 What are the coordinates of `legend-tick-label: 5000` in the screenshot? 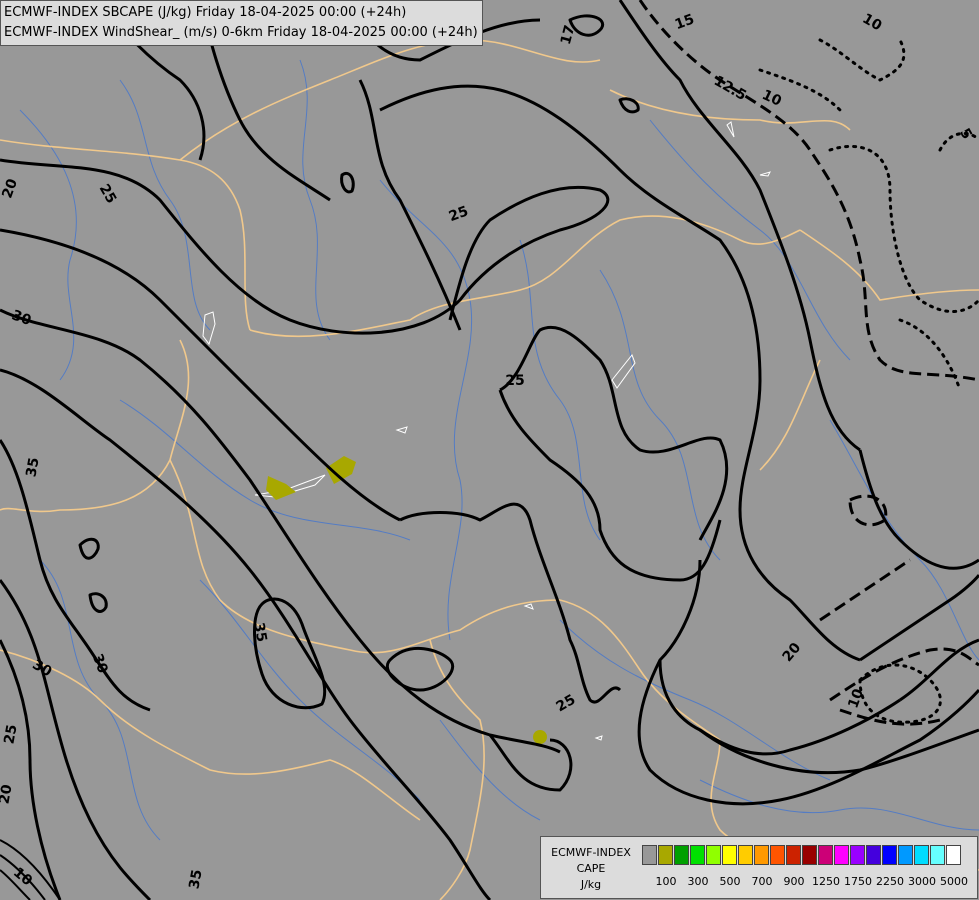 It's located at (954, 881).